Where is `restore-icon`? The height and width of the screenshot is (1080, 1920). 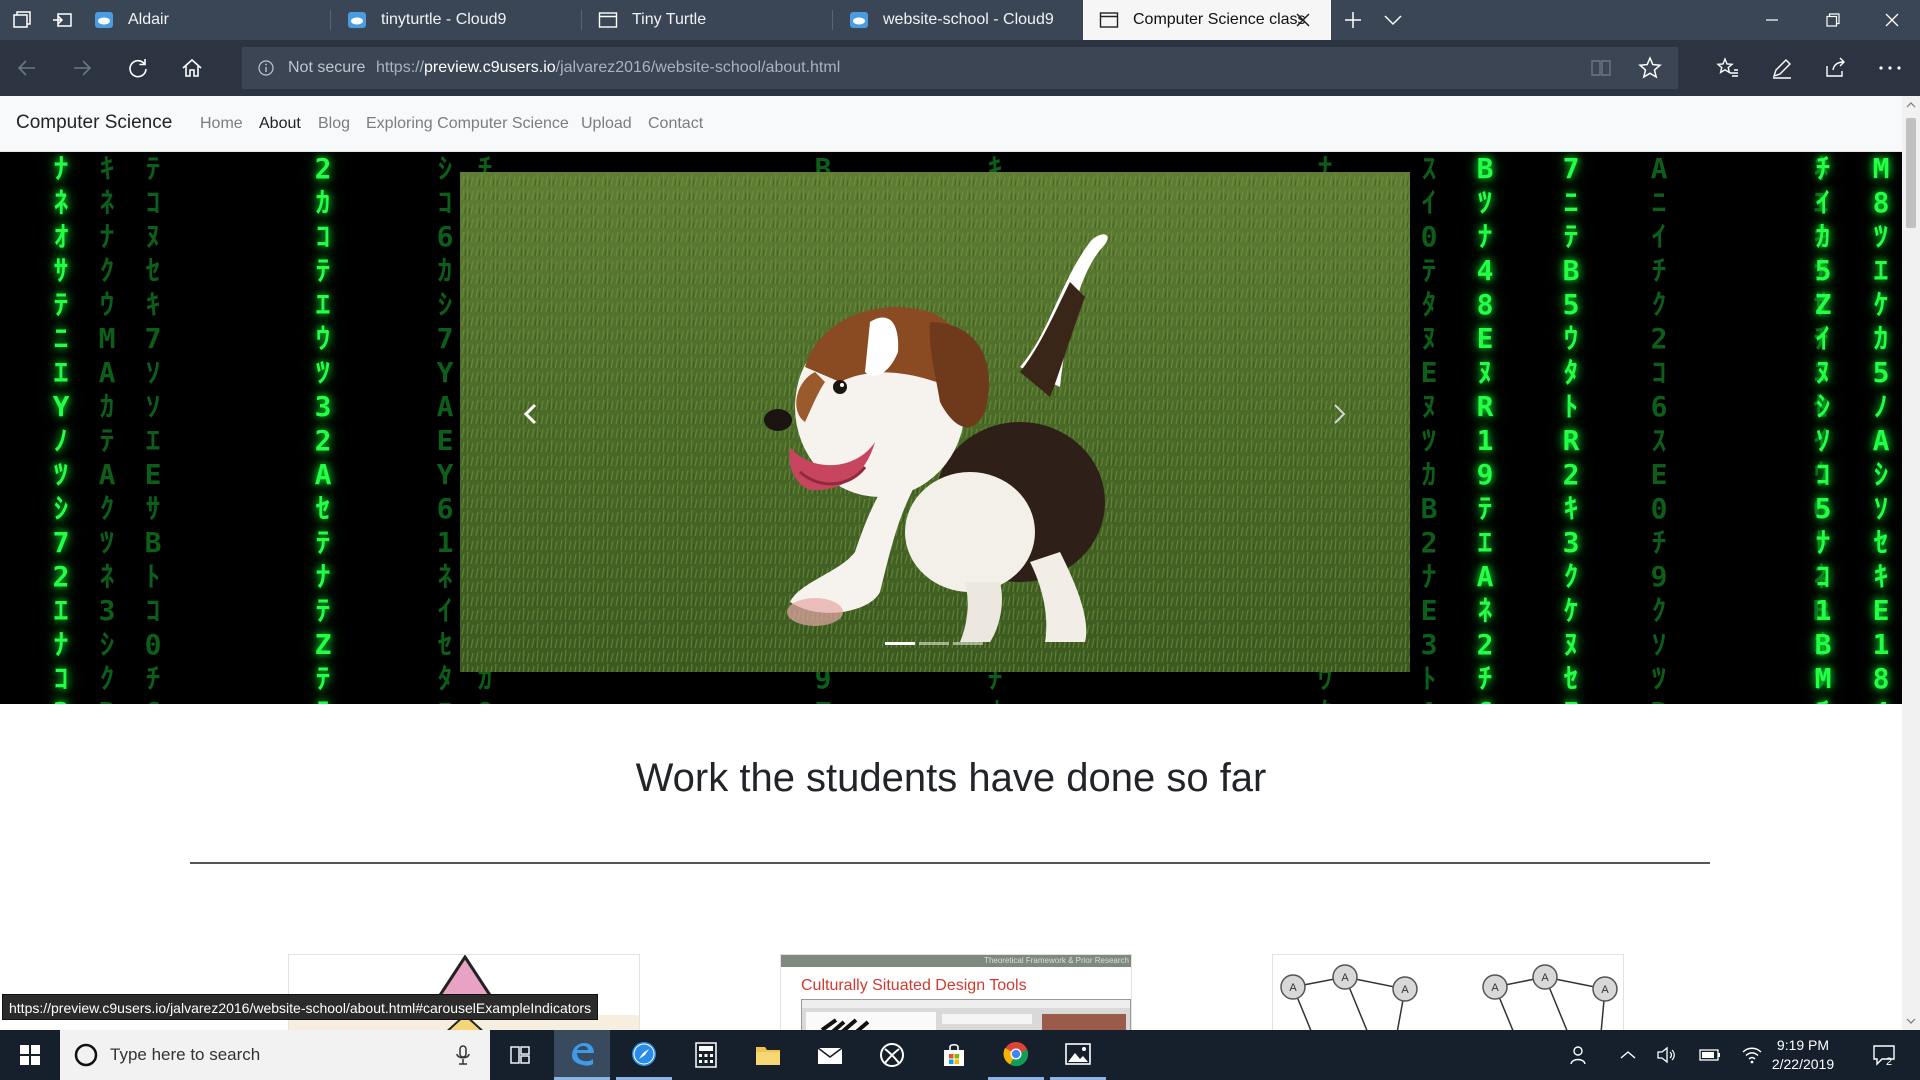
restore-icon is located at coordinates (1833, 20).